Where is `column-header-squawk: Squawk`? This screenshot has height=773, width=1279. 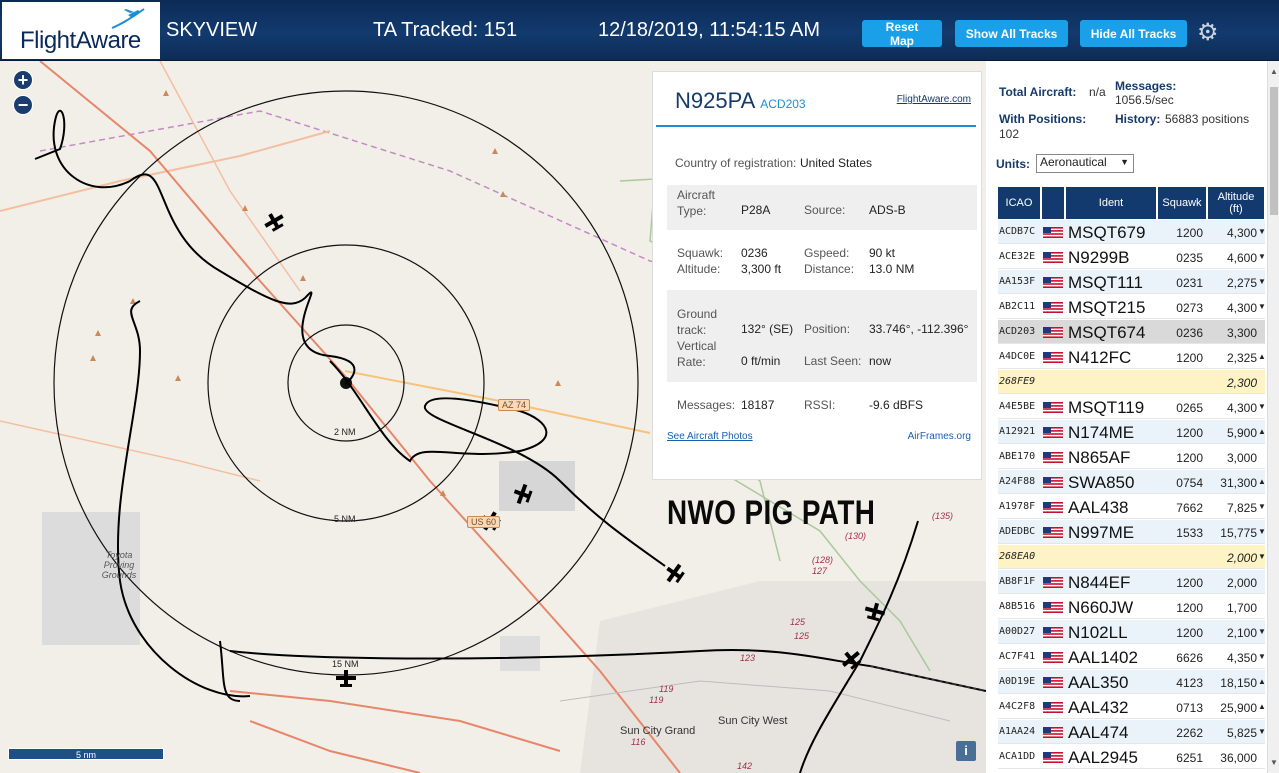 column-header-squawk: Squawk is located at coordinates (1182, 203).